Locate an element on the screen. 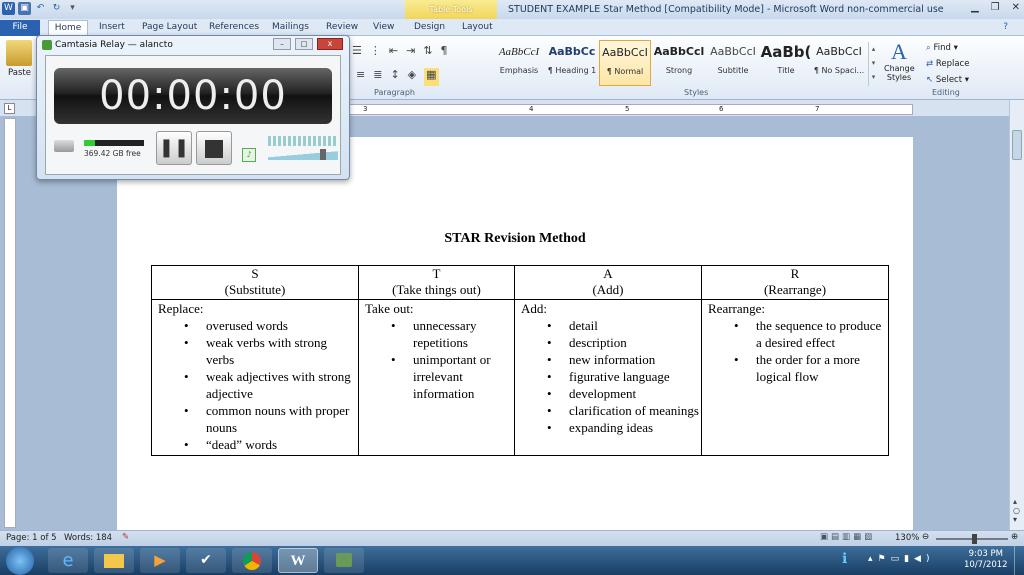 This screenshot has height=575, width=1024. maximize-icon: □ is located at coordinates (304, 44).